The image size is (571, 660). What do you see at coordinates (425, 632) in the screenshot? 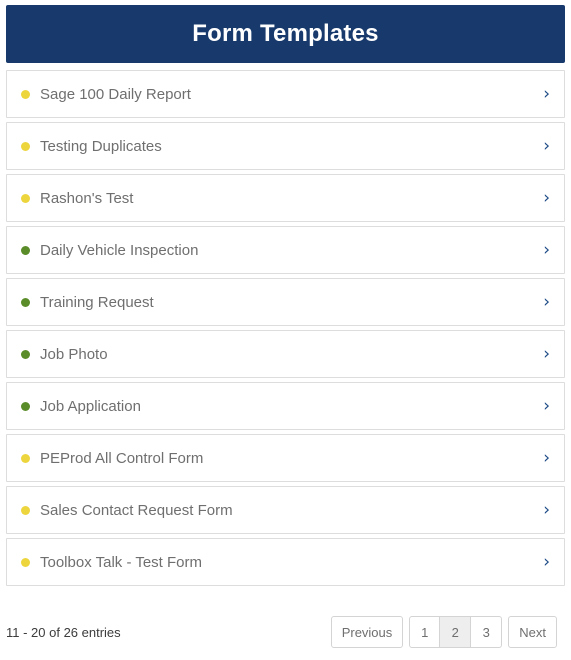
I see `pagination-page-1: 1` at bounding box center [425, 632].